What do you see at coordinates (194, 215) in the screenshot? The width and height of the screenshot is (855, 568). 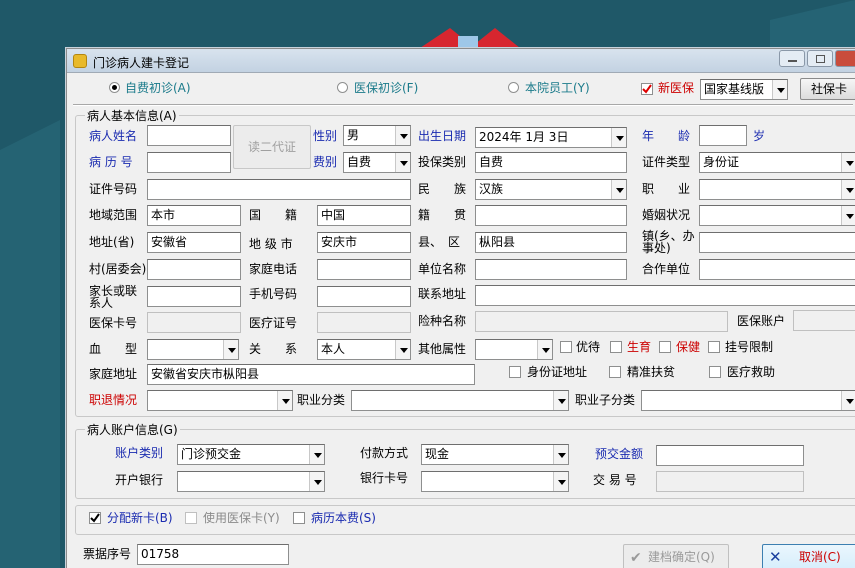 I see `region-input: 本市` at bounding box center [194, 215].